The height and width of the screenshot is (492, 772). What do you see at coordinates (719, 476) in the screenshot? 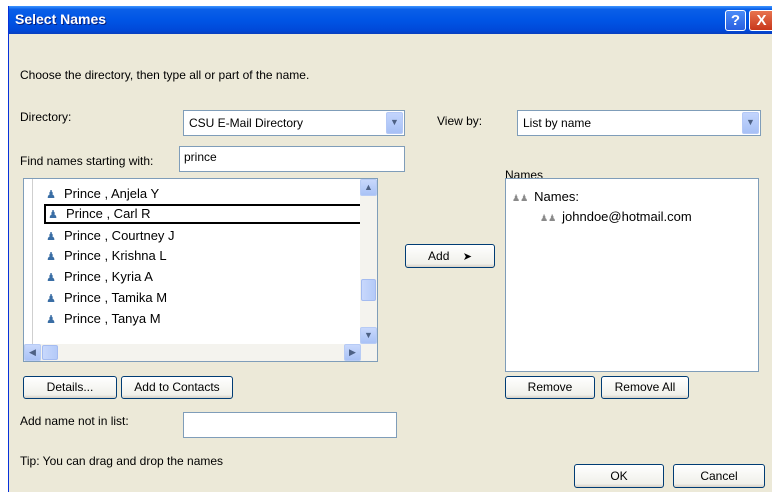
I see `cancel-button: Cancel` at bounding box center [719, 476].